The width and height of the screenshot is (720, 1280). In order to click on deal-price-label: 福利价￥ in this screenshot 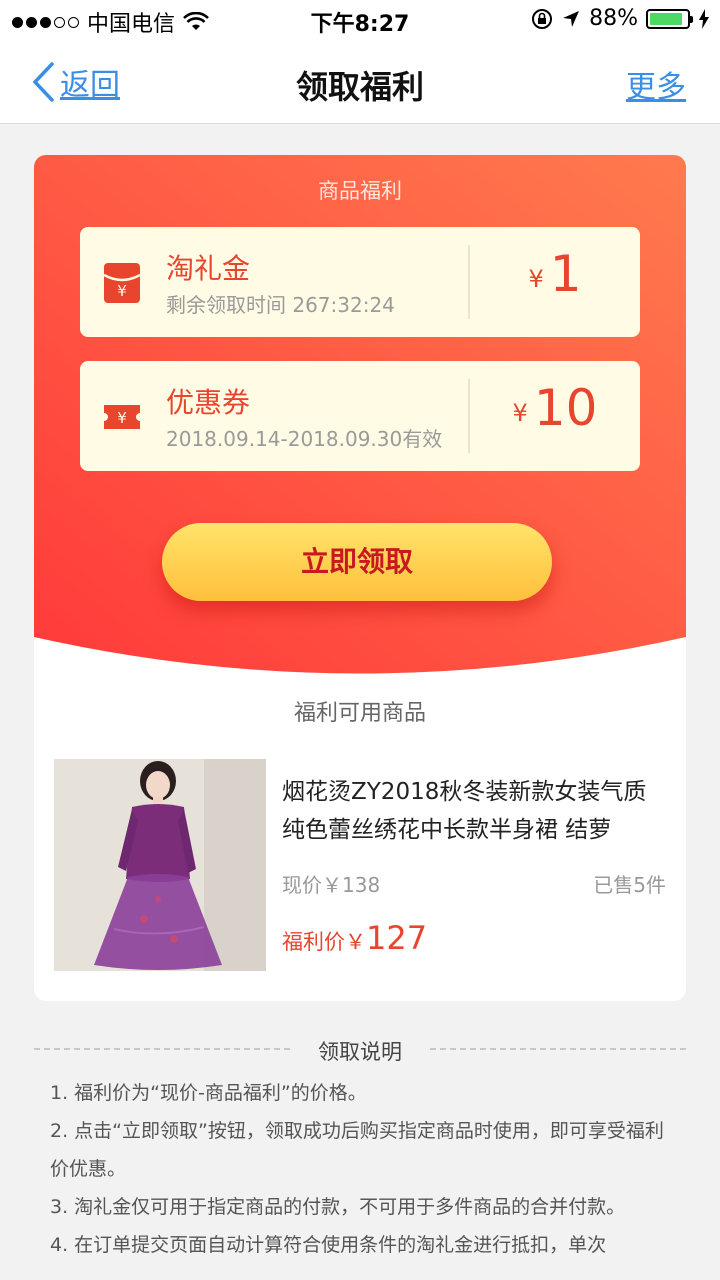, I will do `click(324, 942)`.